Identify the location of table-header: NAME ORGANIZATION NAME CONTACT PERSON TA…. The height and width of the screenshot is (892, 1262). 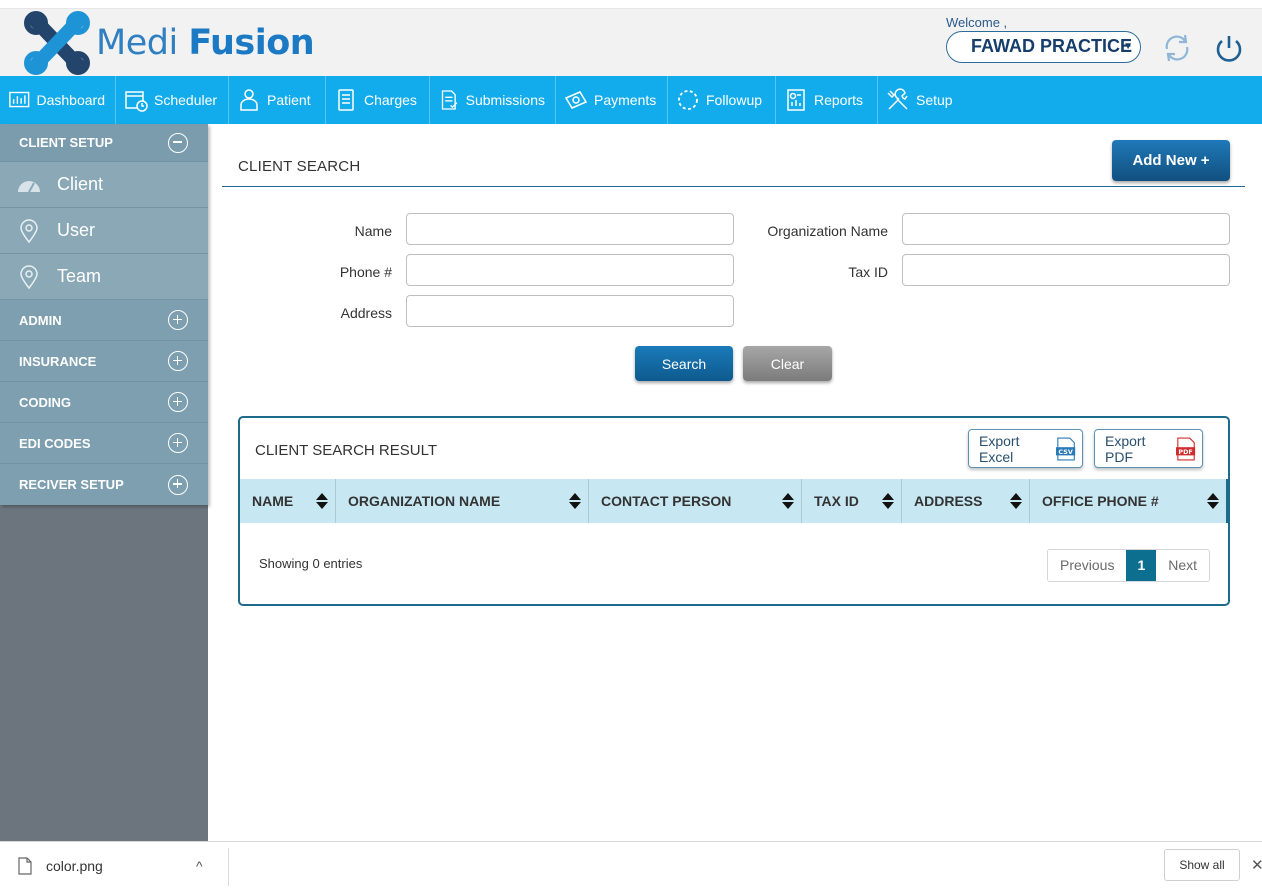
(734, 501).